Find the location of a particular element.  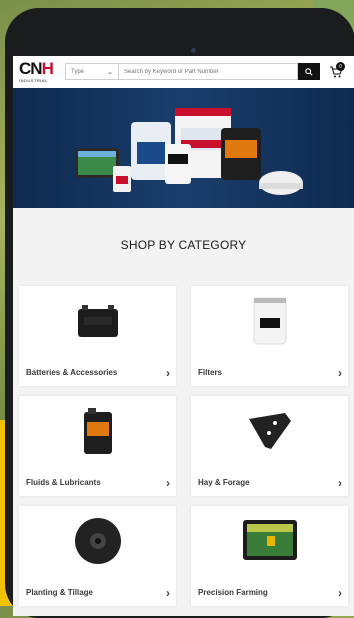

category-label: Filters is located at coordinates (210, 372).